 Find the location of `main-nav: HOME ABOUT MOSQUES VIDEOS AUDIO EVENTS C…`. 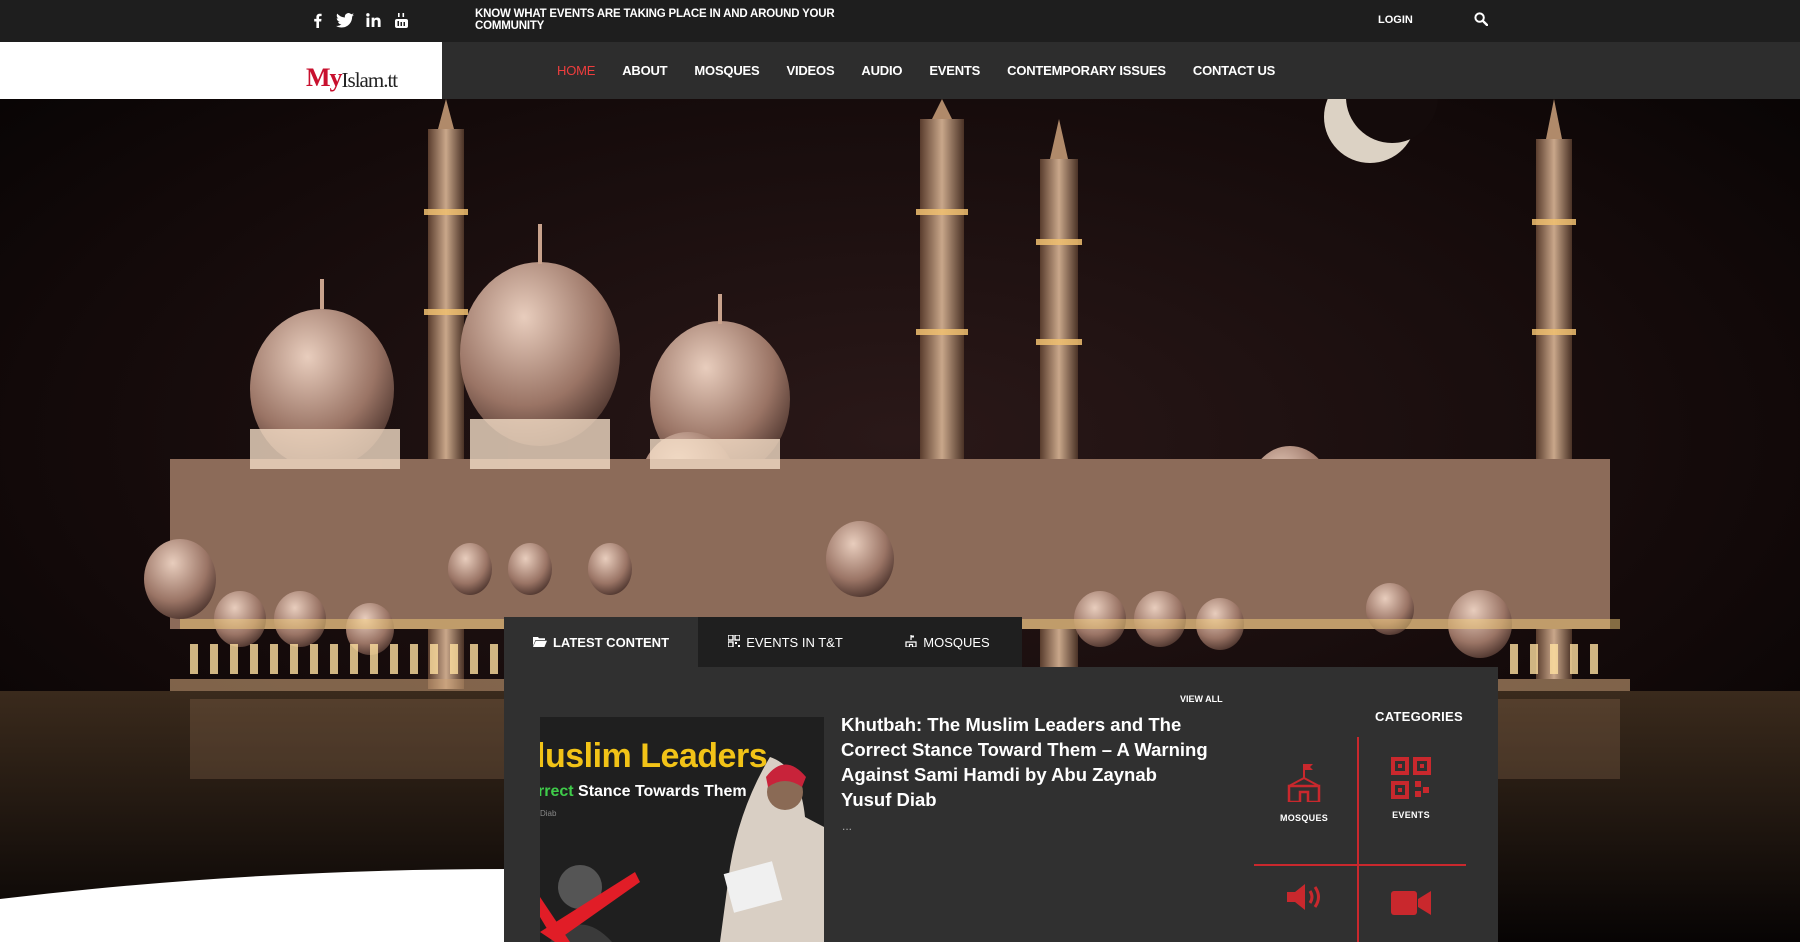

main-nav: HOME ABOUT MOSQUES VIDEOS AUDIO EVENTS C… is located at coordinates (916, 70).